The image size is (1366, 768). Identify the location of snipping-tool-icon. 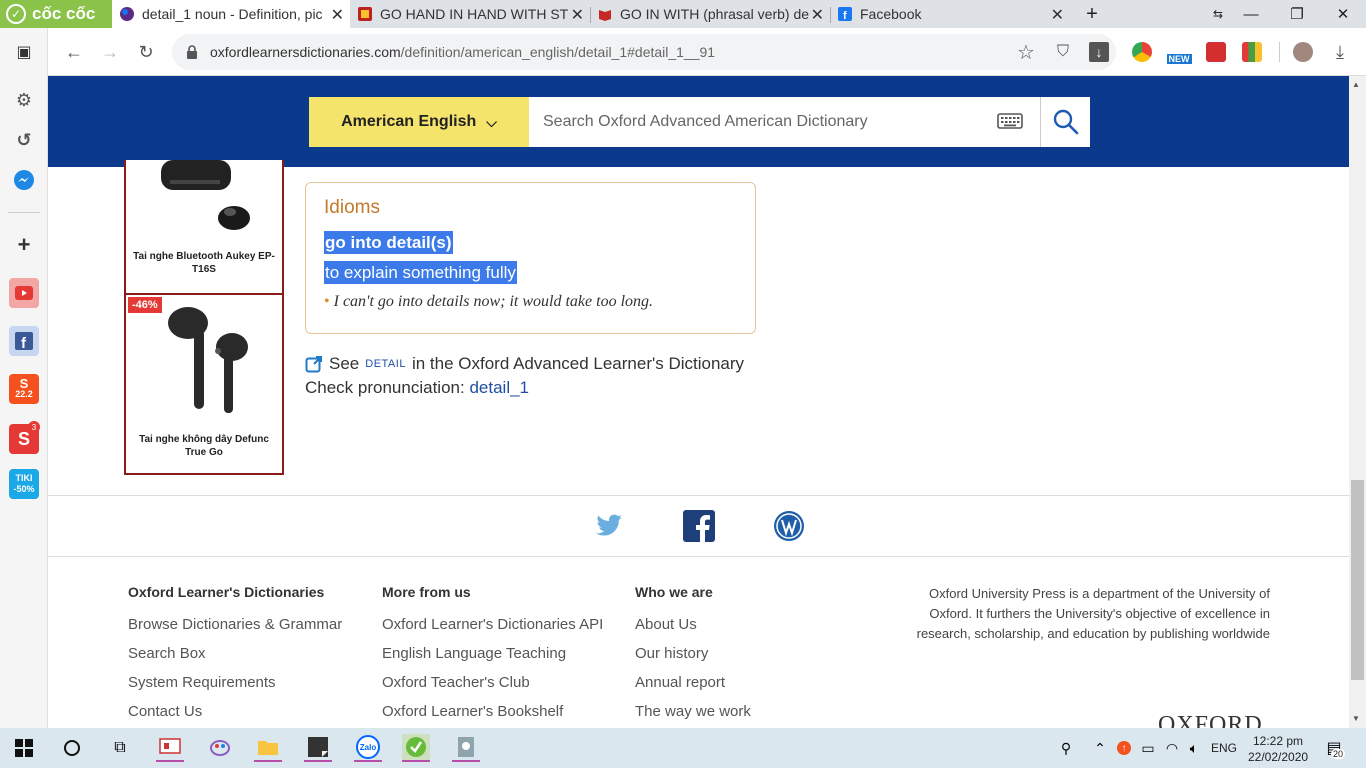
(466, 748).